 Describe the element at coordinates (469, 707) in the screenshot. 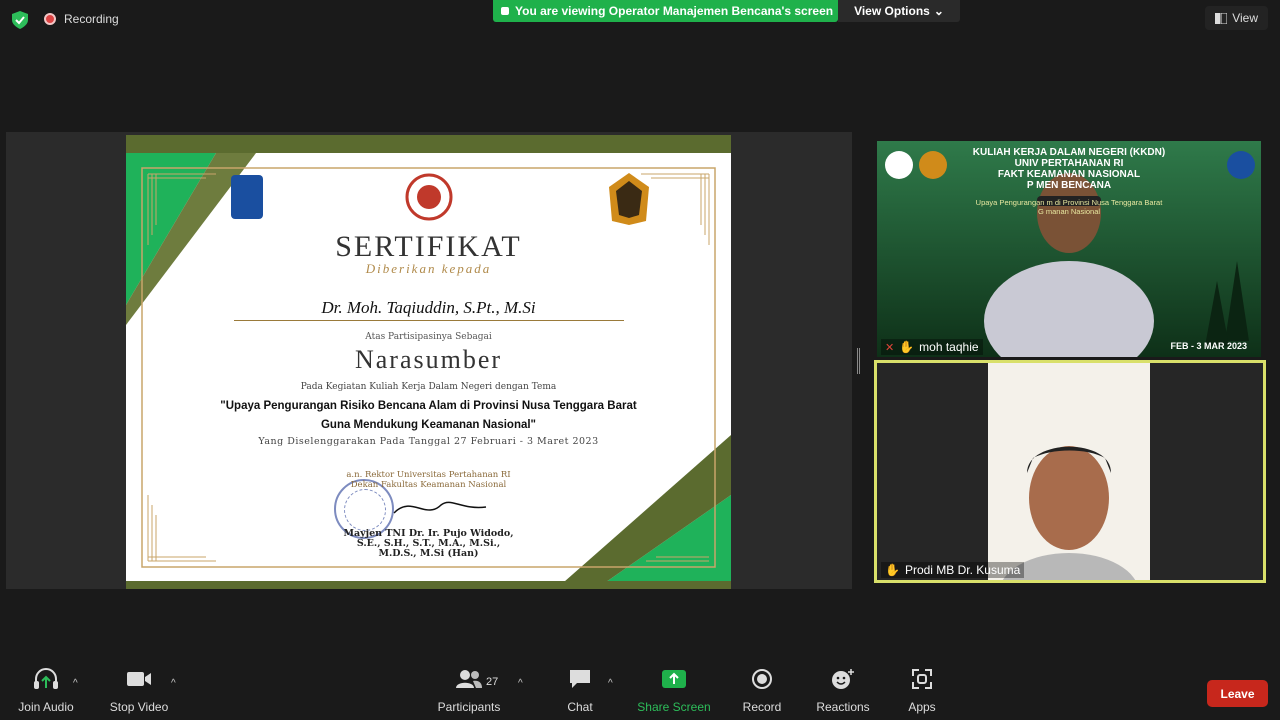

I see `participants-label: Participants` at that location.